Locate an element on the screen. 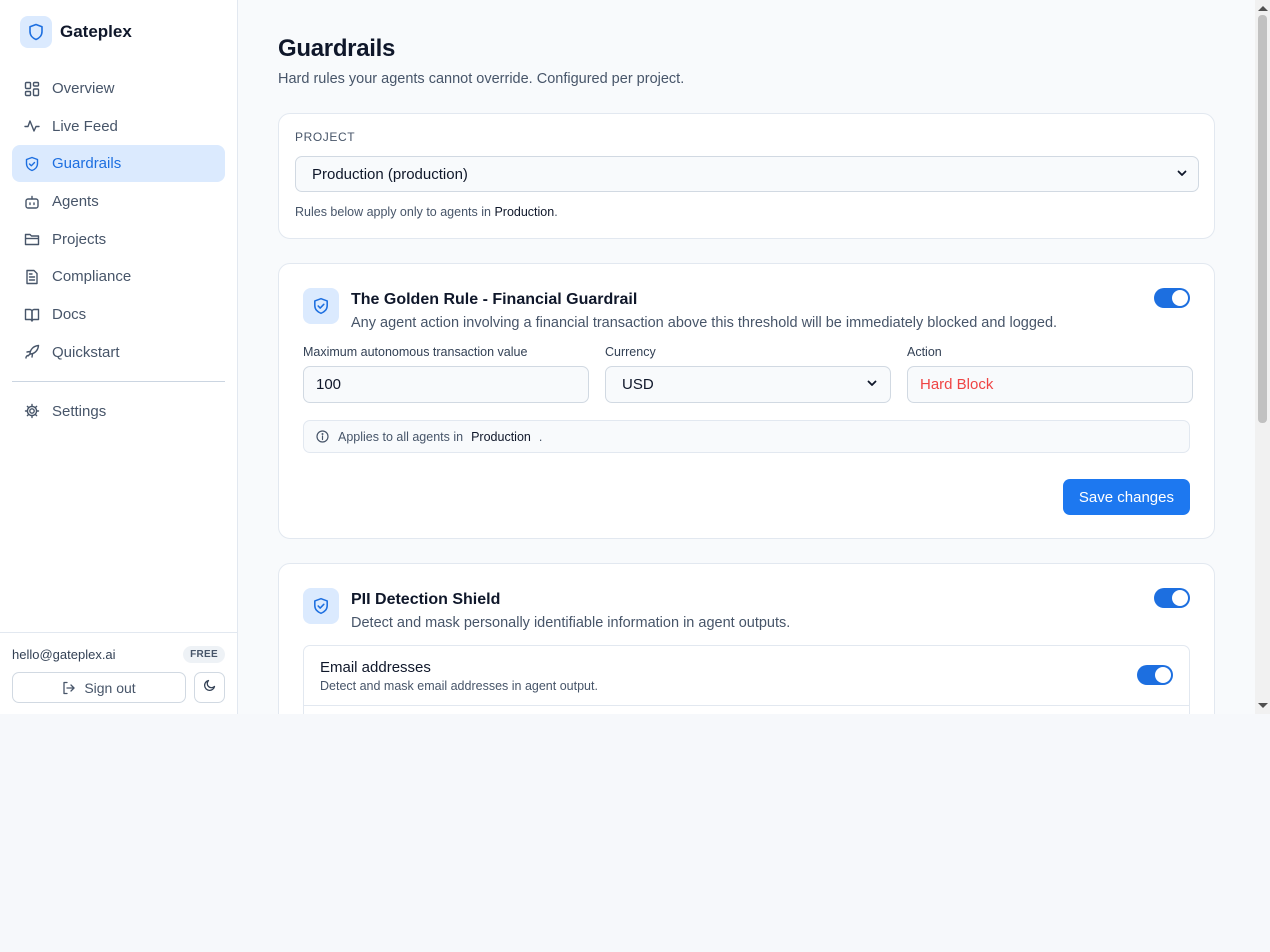 This screenshot has width=1270, height=952. max-value-text: 100 is located at coordinates (329, 384).